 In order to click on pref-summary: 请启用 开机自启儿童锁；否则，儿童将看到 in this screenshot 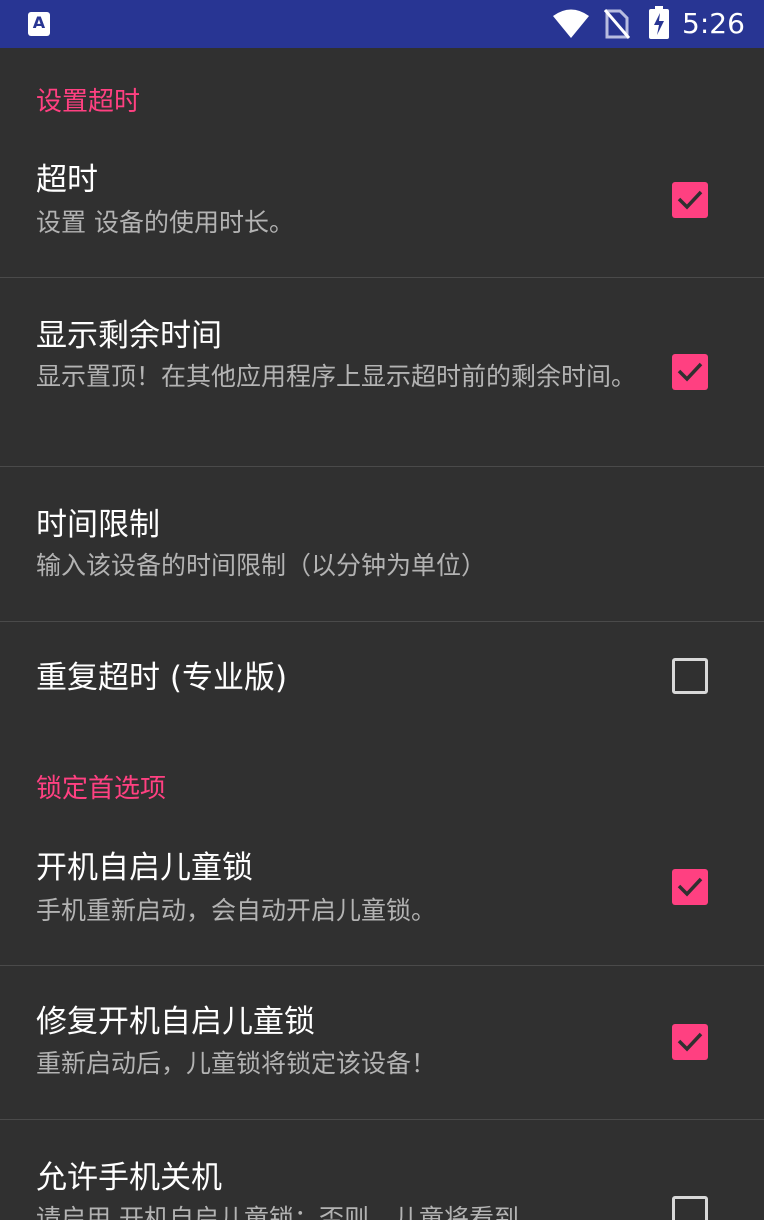, I will do `click(277, 1212)`.